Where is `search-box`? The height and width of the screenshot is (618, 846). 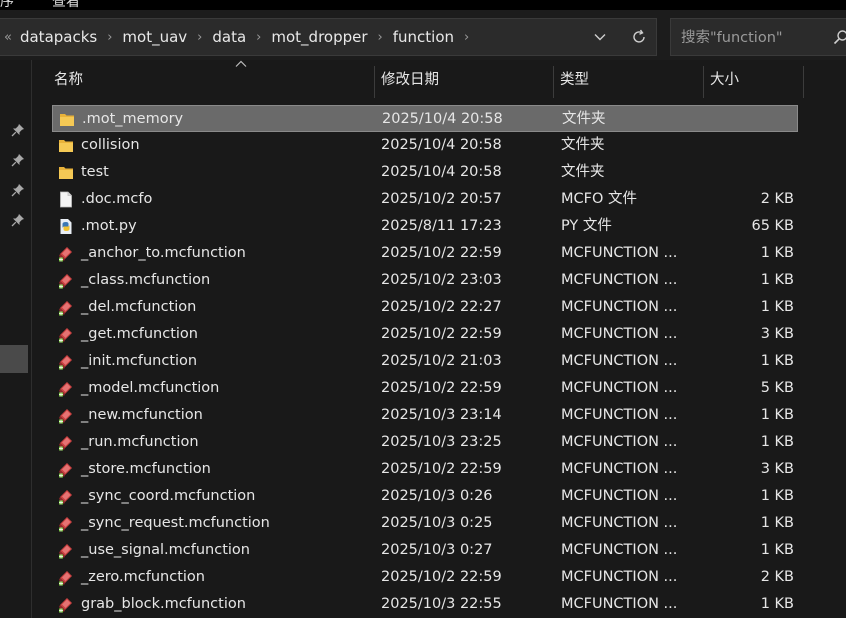
search-box is located at coordinates (758, 37).